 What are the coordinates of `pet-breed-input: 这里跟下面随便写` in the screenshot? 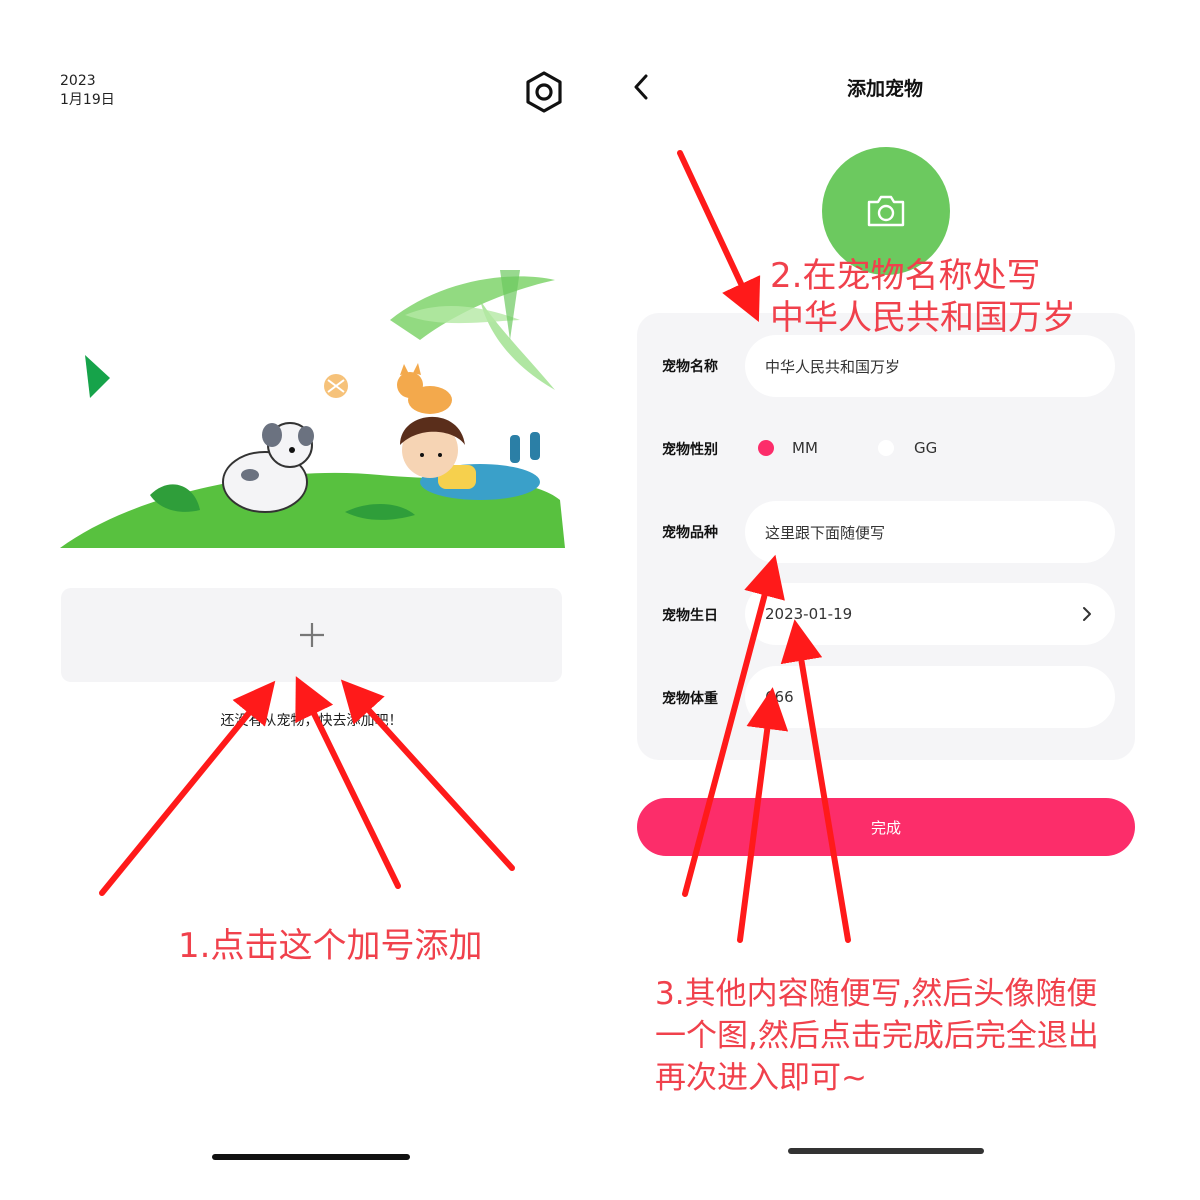 It's located at (930, 532).